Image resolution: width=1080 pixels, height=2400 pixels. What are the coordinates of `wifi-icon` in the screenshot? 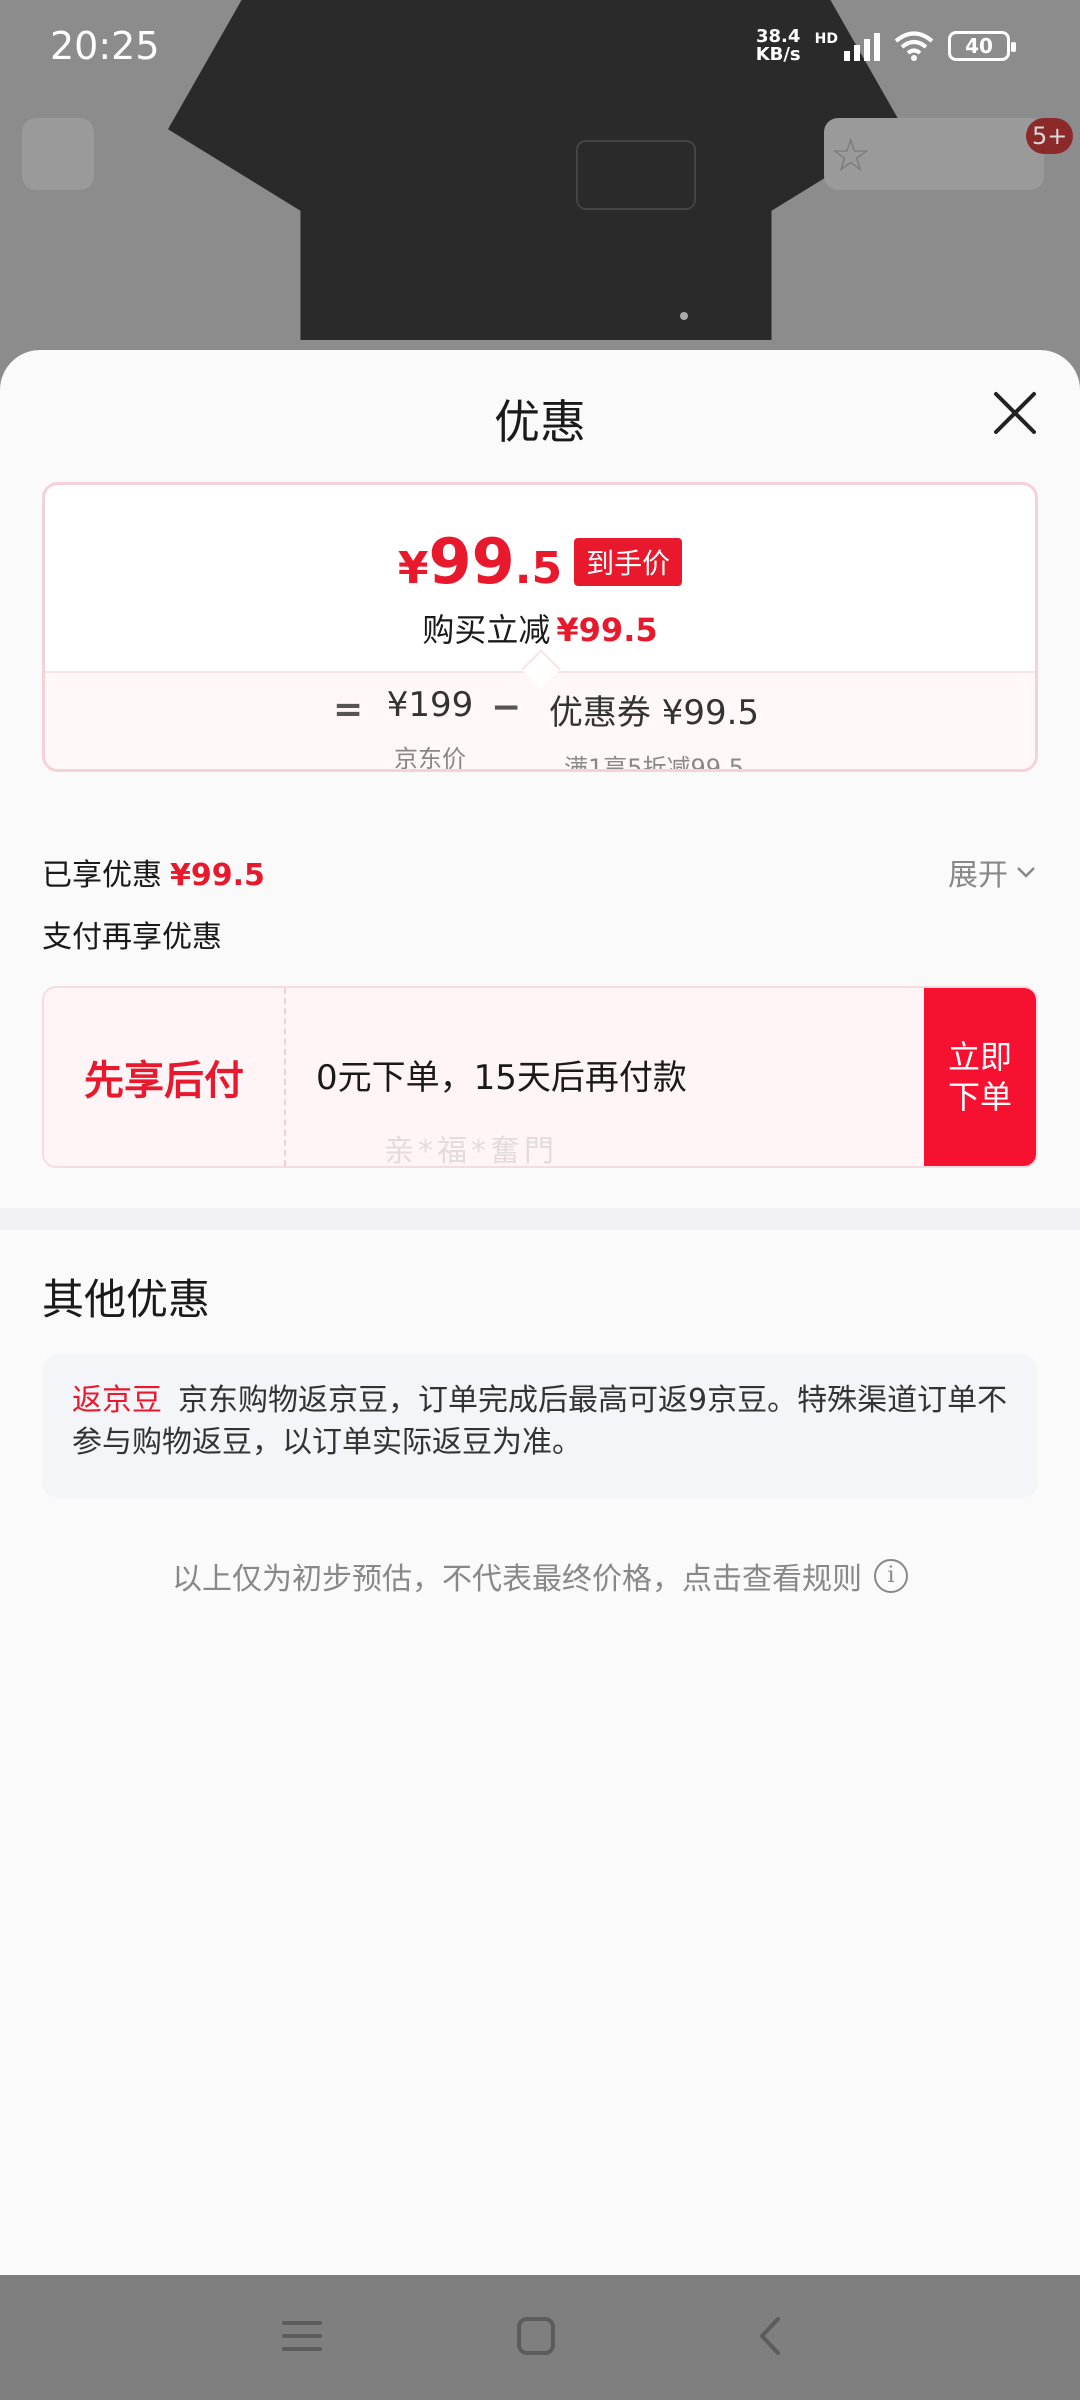 It's located at (914, 46).